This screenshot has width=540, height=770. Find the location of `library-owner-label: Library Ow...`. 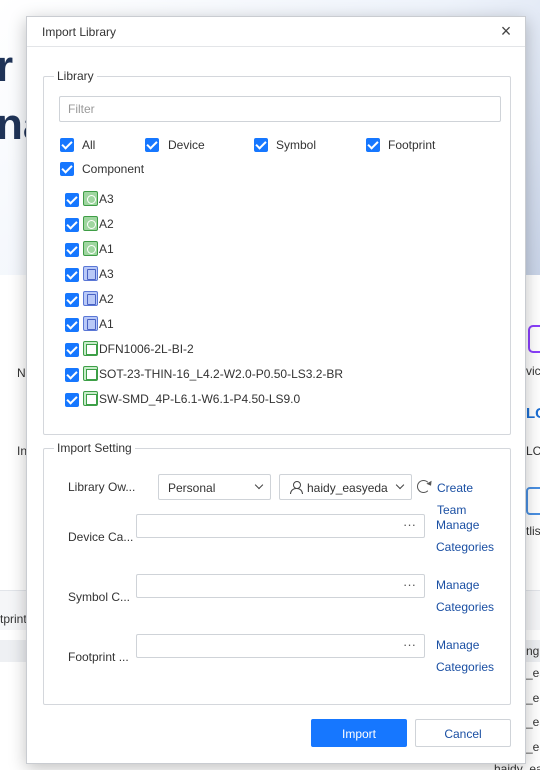

library-owner-label: Library Ow... is located at coordinates (102, 487).